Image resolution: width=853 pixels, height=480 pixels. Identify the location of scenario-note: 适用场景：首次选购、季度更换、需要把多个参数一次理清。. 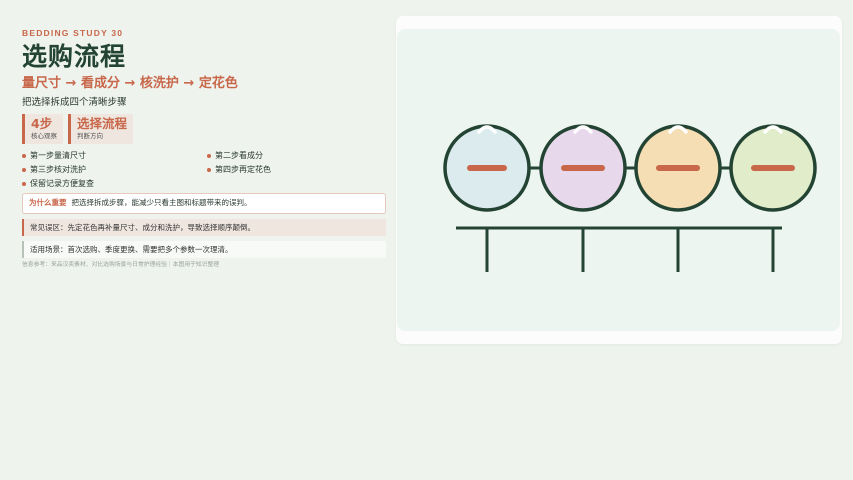
(204, 249).